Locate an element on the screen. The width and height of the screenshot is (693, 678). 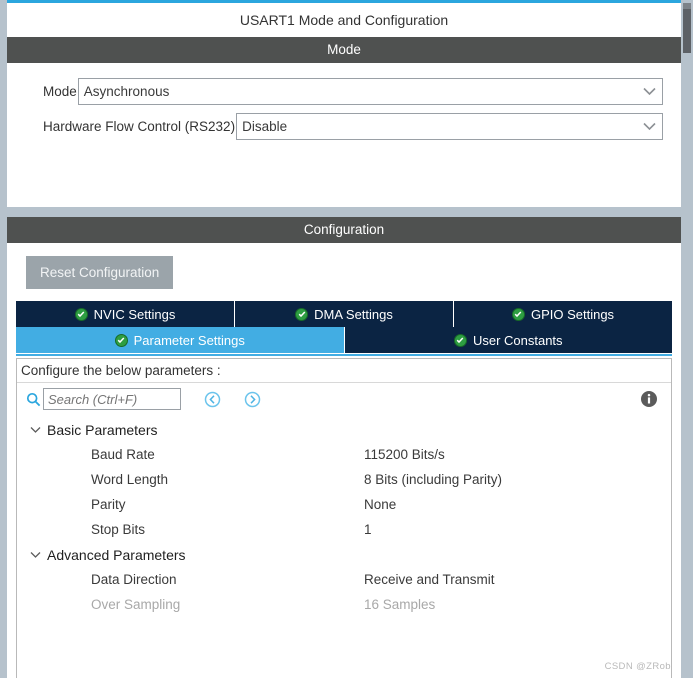
tree-group-label: Advanced Parameters is located at coordinates (116, 554).